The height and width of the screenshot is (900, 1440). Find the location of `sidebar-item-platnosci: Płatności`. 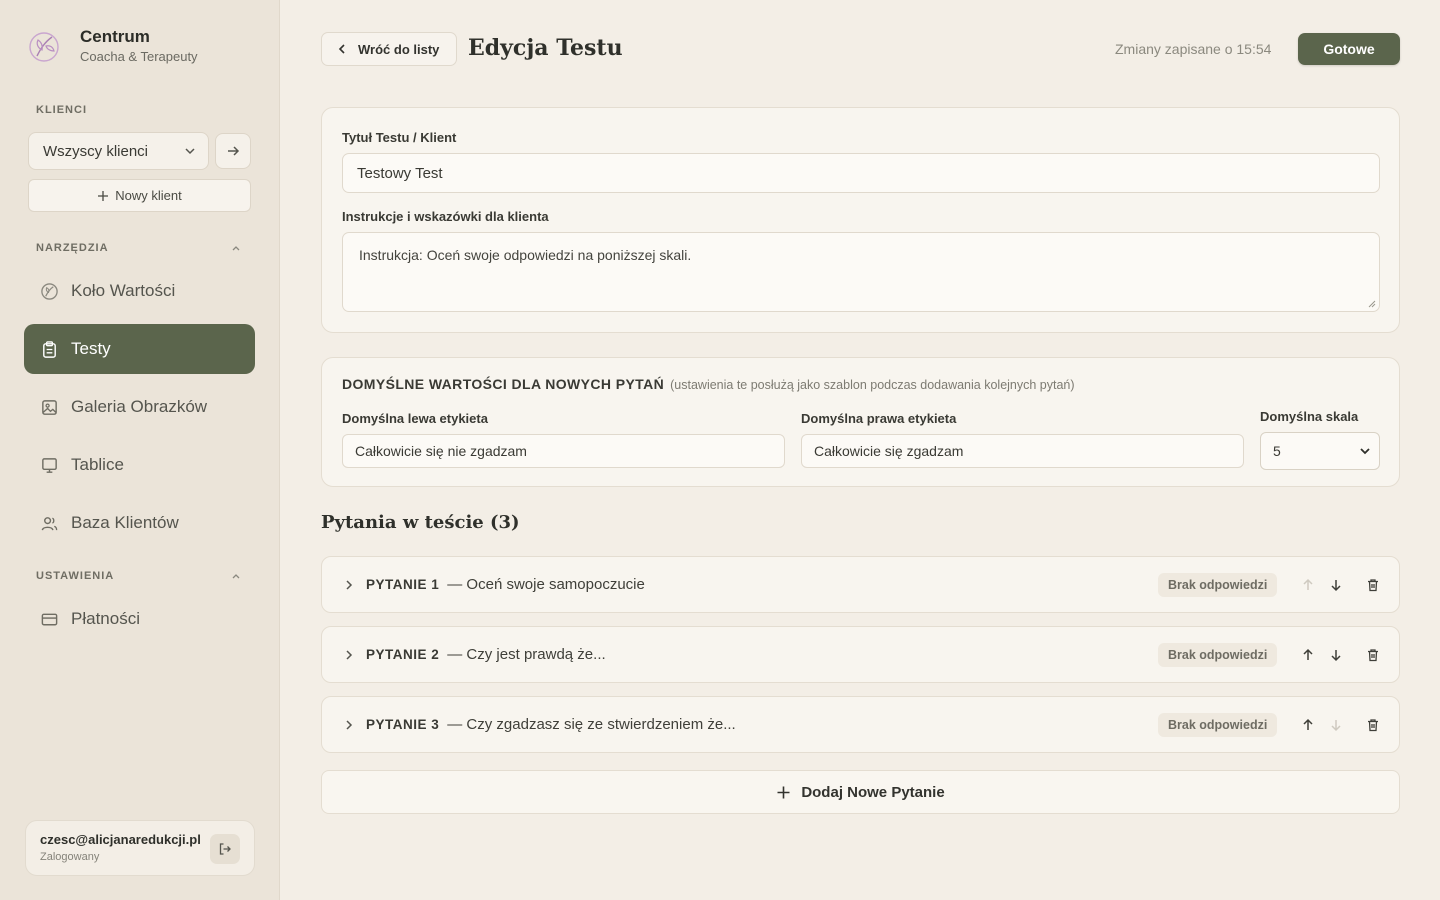

sidebar-item-platnosci: Płatności is located at coordinates (139, 619).